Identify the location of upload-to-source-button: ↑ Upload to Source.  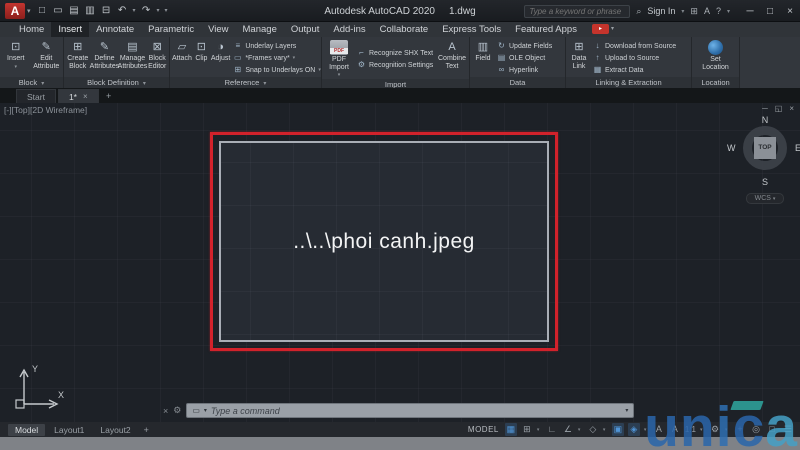
(634, 58).